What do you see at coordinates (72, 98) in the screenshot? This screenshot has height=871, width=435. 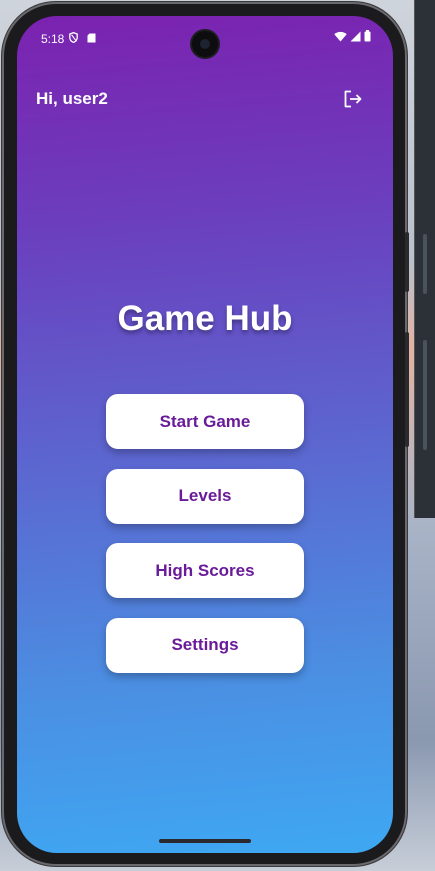 I see `greeting-text: Hi, user2` at bounding box center [72, 98].